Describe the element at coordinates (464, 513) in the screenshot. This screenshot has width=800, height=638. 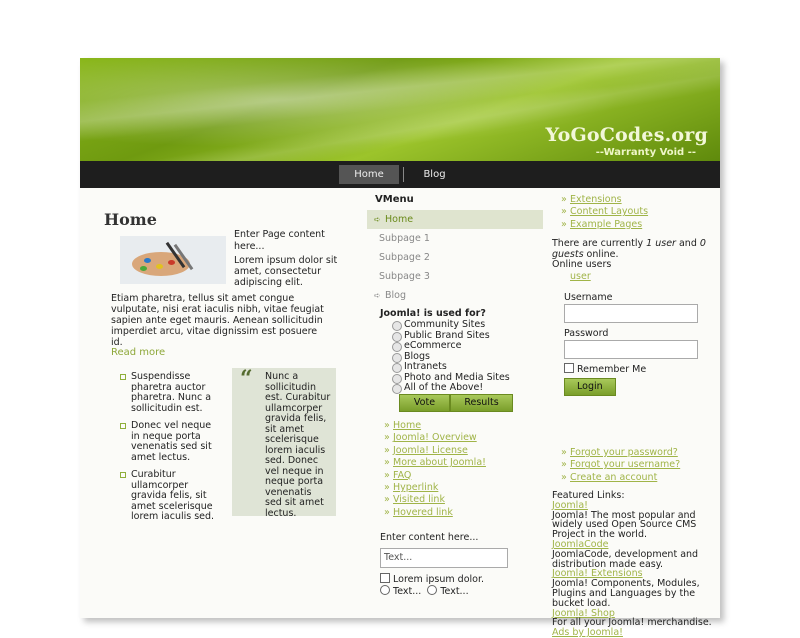
I see `link-hovered: » Hovered link` at that location.